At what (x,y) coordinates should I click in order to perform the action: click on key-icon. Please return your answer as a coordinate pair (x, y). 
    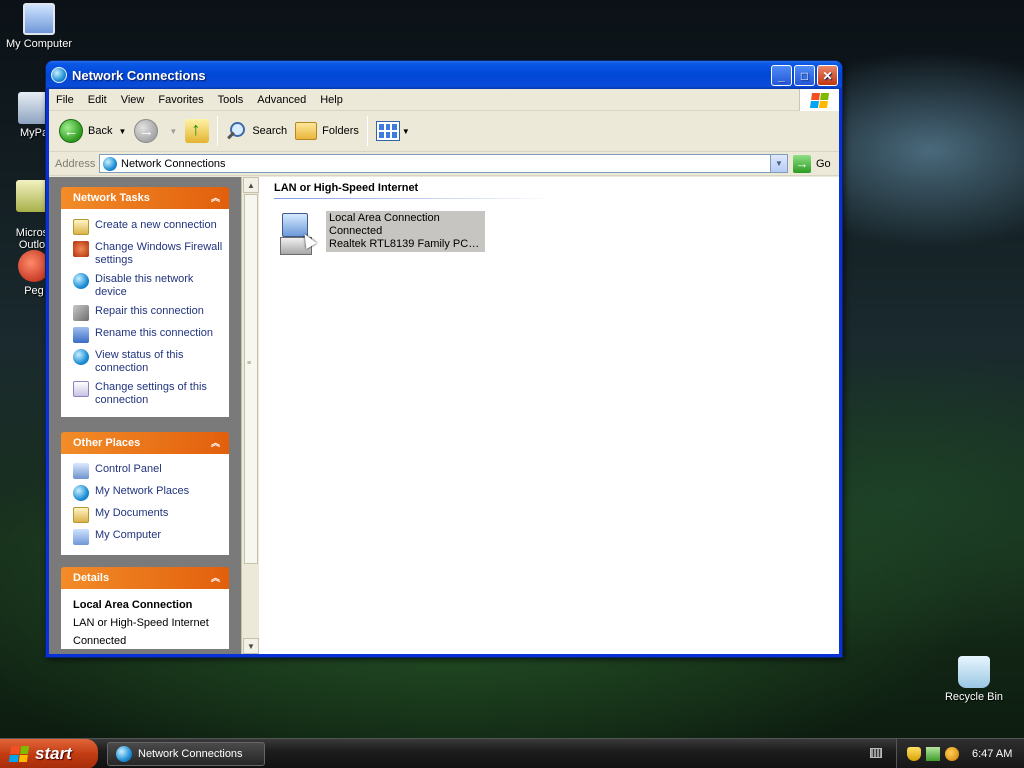
    Looking at the image, I should click on (952, 754).